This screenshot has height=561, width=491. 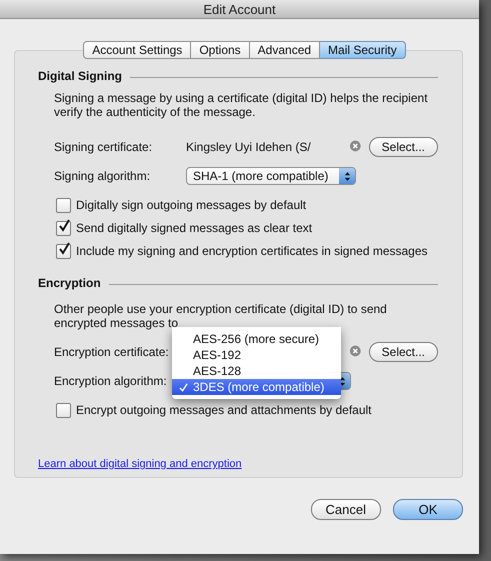 What do you see at coordinates (256, 371) in the screenshot?
I see `menu-item: AES-128` at bounding box center [256, 371].